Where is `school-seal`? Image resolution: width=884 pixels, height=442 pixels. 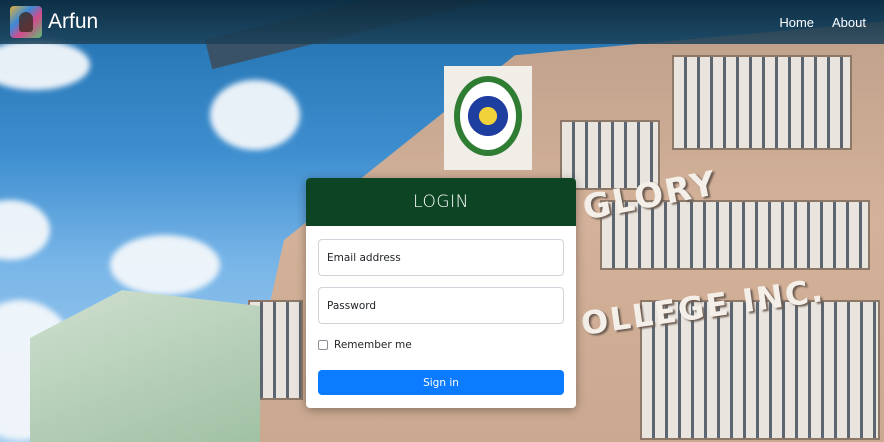 school-seal is located at coordinates (488, 118).